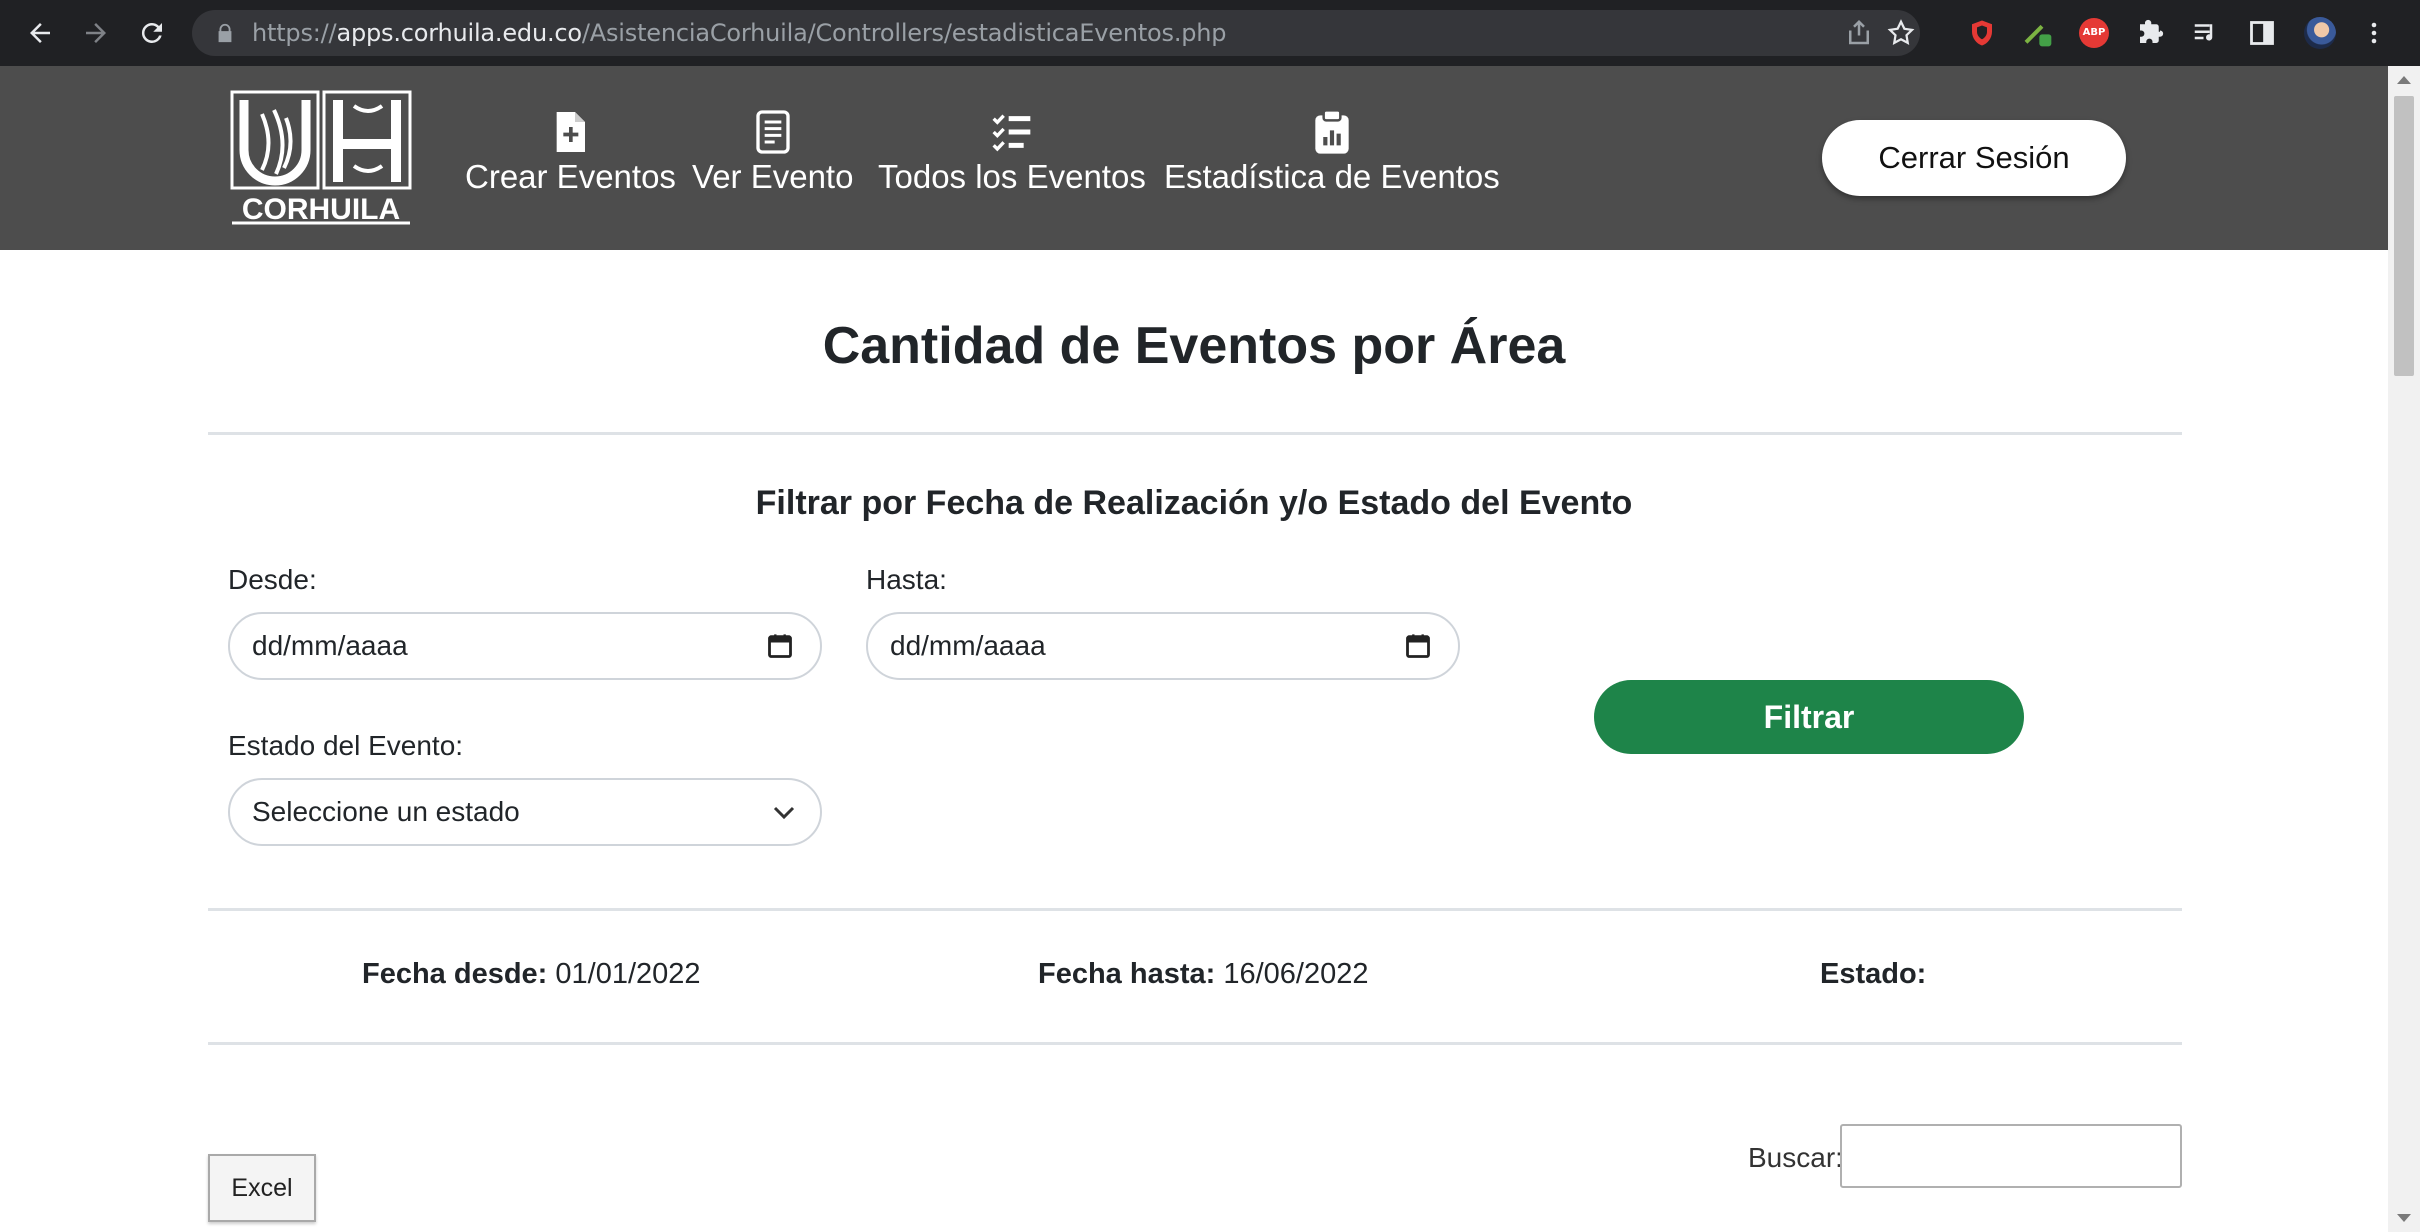 This screenshot has width=2420, height=1232. What do you see at coordinates (2404, 649) in the screenshot?
I see `page-scrollbar` at bounding box center [2404, 649].